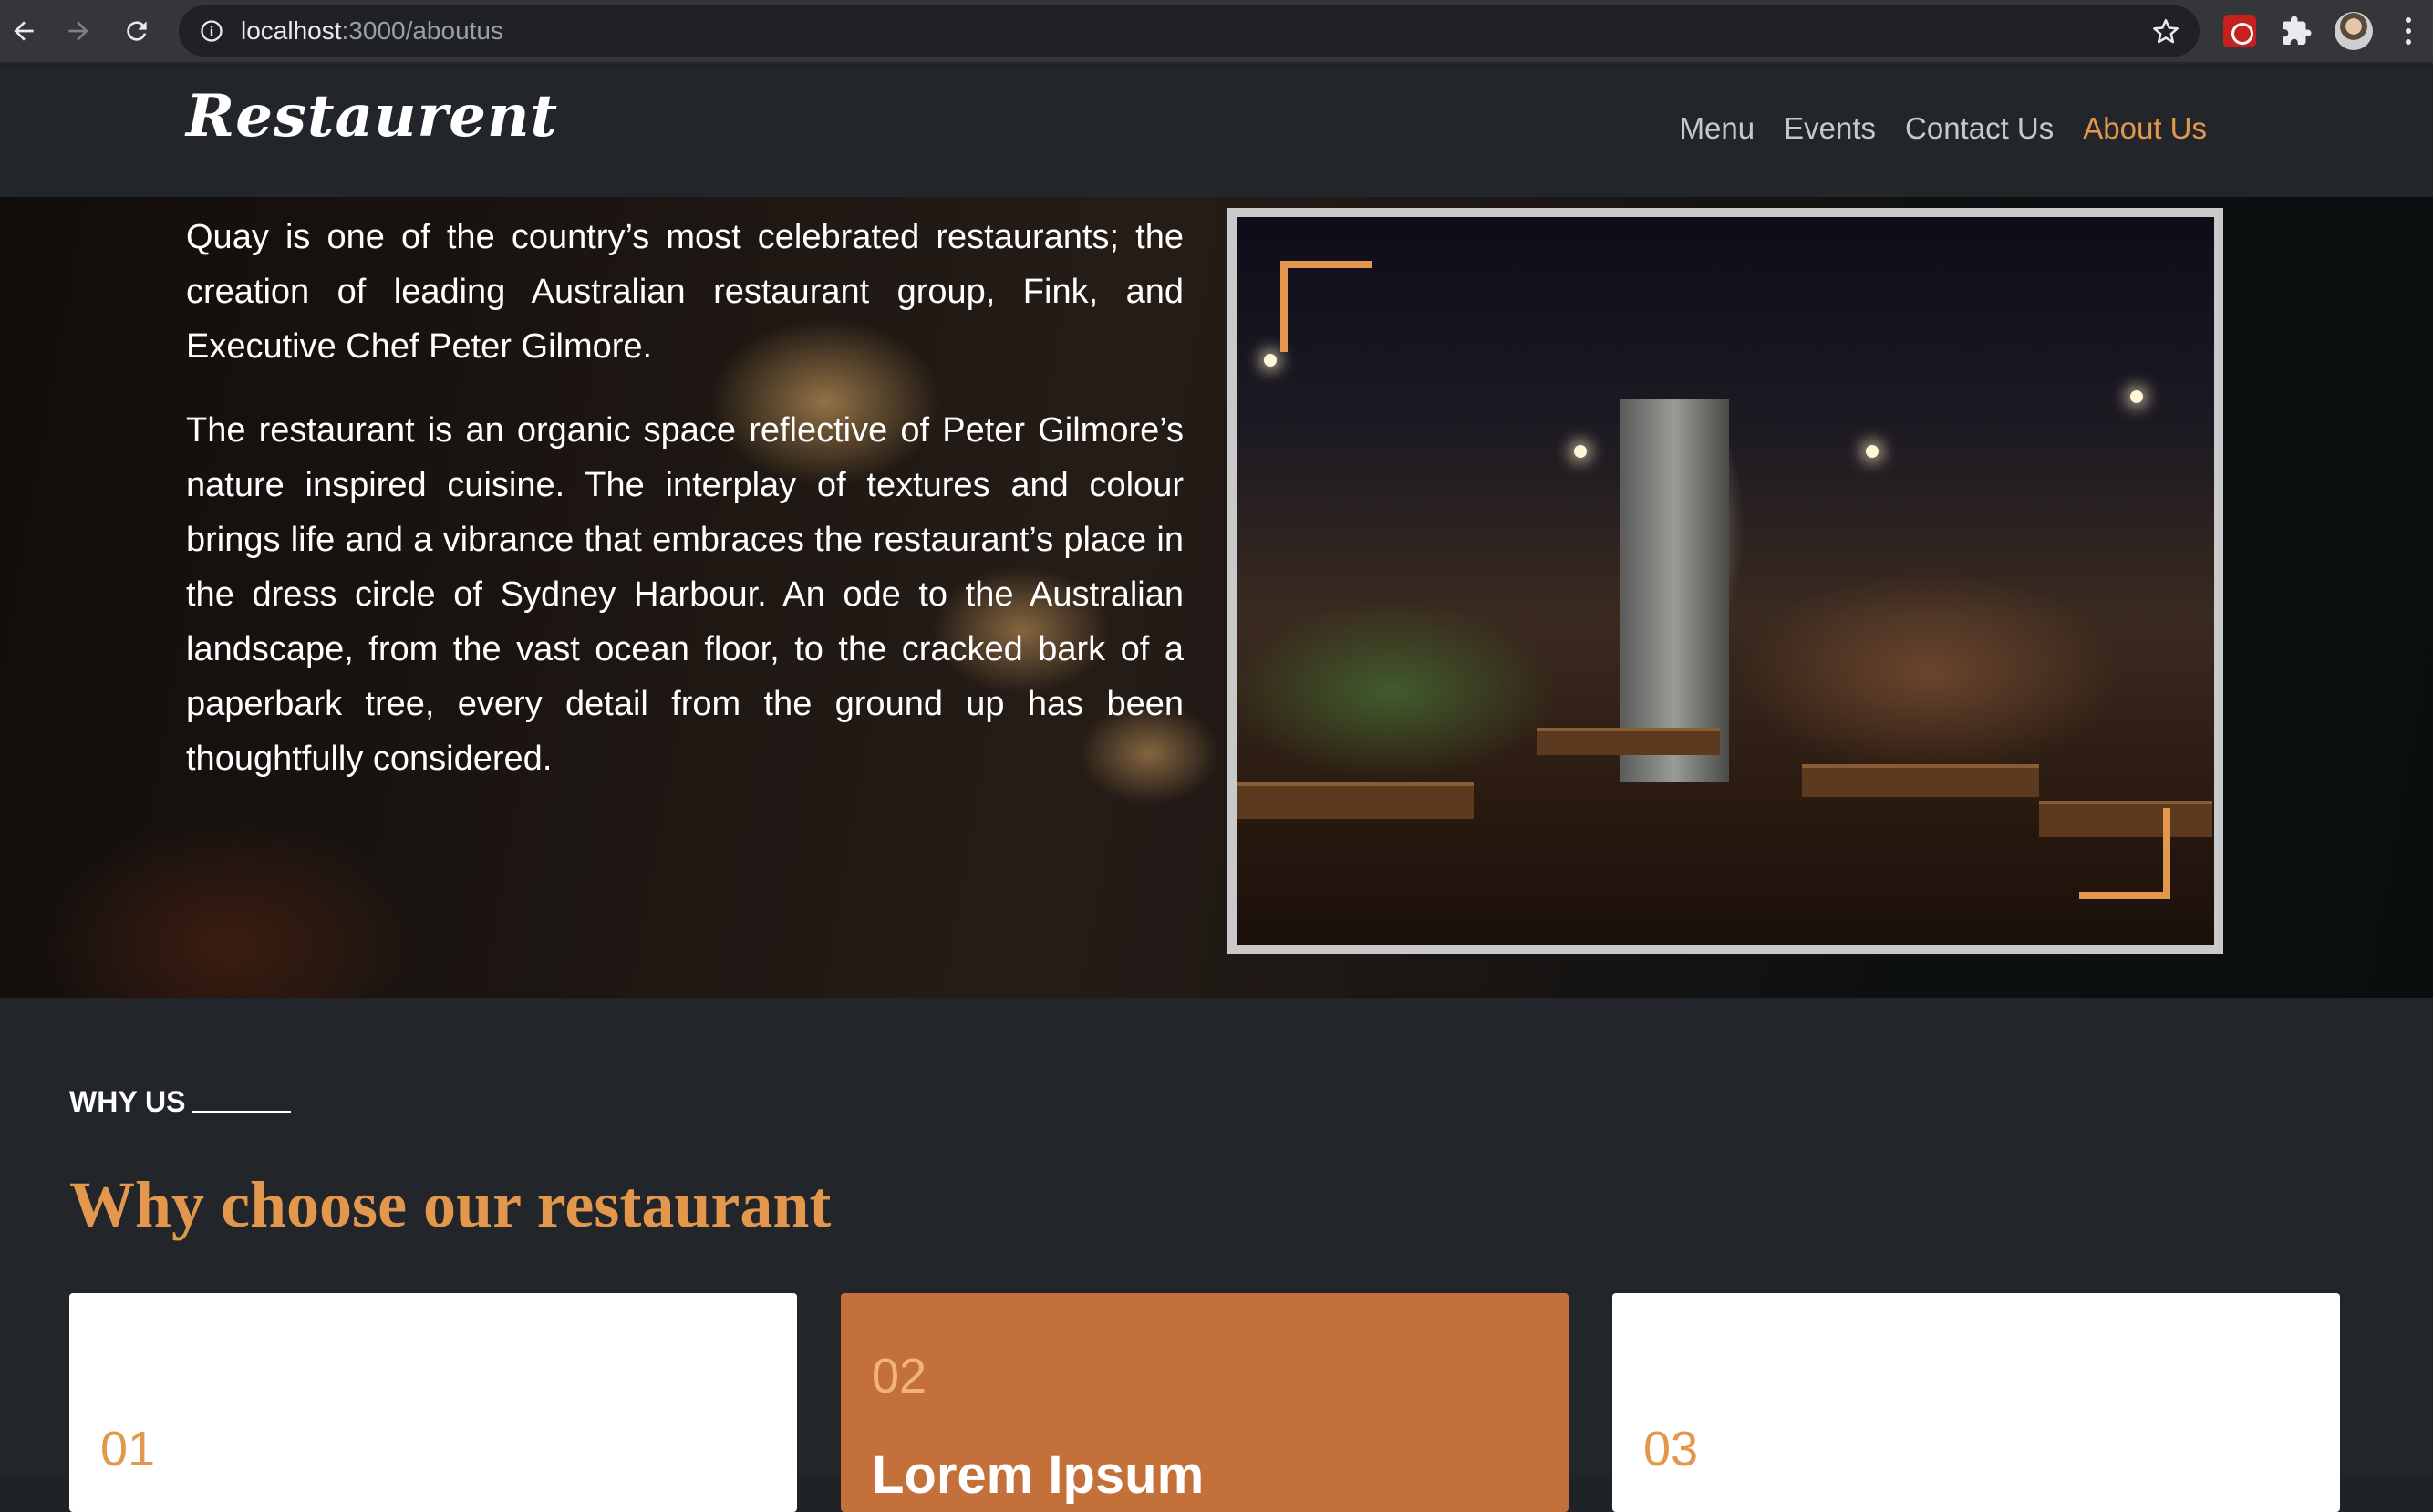  I want to click on nav-link-events: Events, so click(1830, 128).